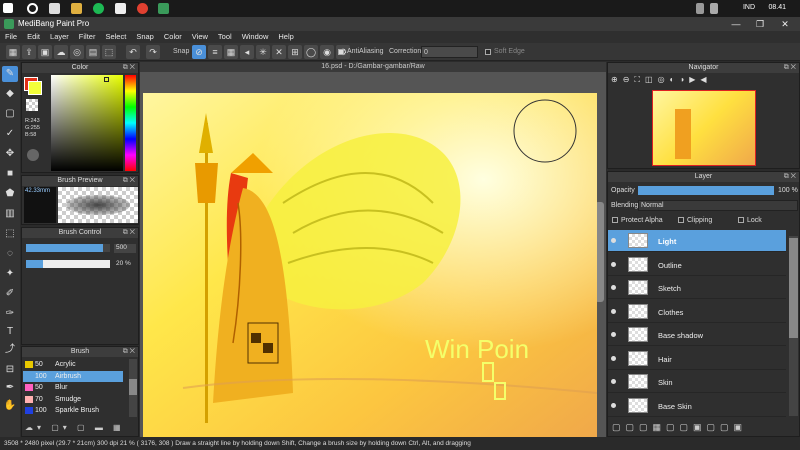 The width and height of the screenshot is (800, 450). I want to click on brush-opacity-value: 20 %, so click(123, 263).